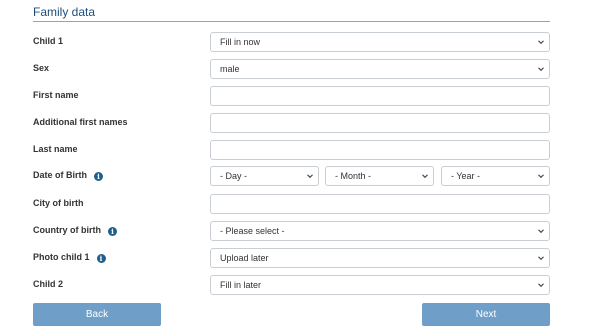 The width and height of the screenshot is (600, 336). What do you see at coordinates (380, 204) in the screenshot?
I see `city-of-birth-input` at bounding box center [380, 204].